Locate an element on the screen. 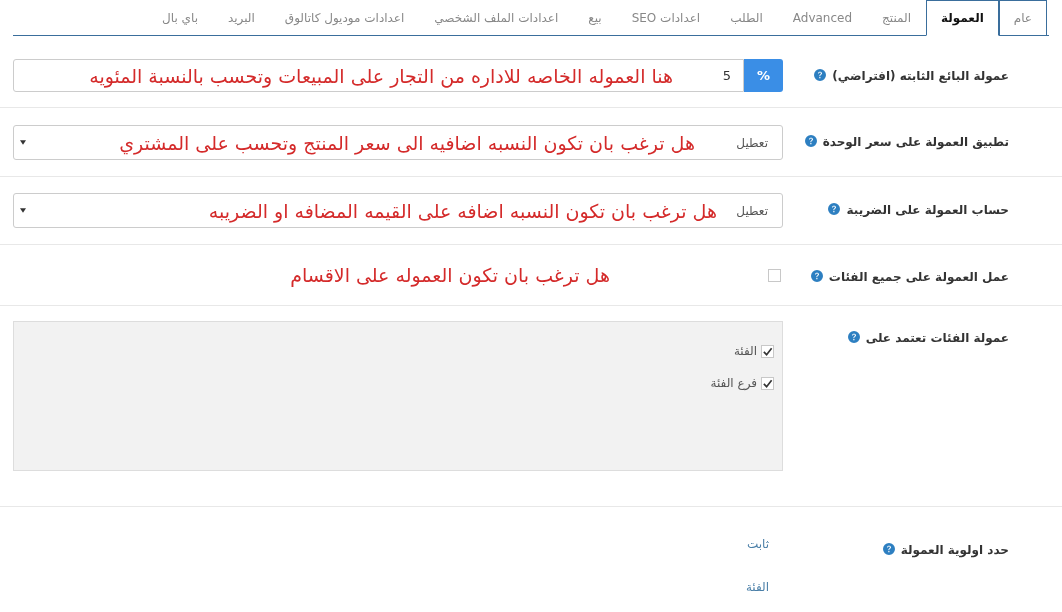  tab: العمولة is located at coordinates (962, 18).